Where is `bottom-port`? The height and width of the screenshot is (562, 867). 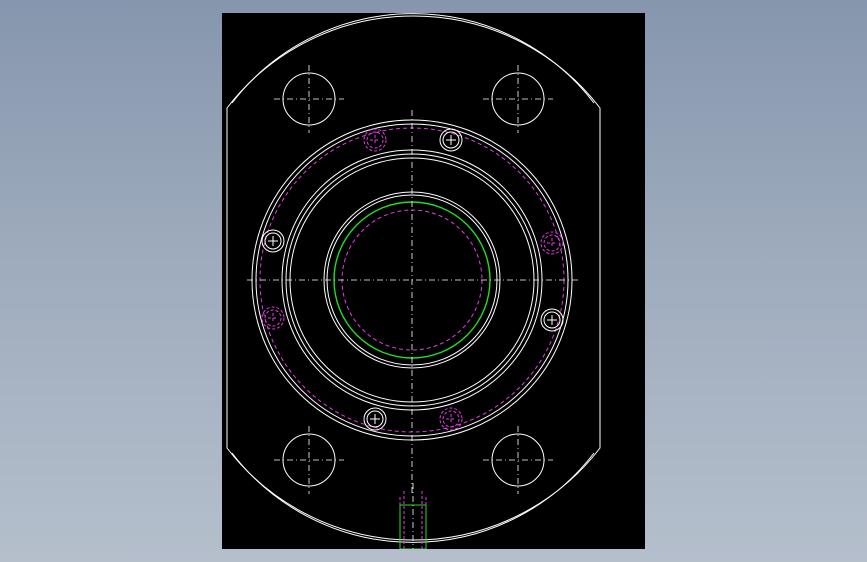 bottom-port is located at coordinates (413, 516).